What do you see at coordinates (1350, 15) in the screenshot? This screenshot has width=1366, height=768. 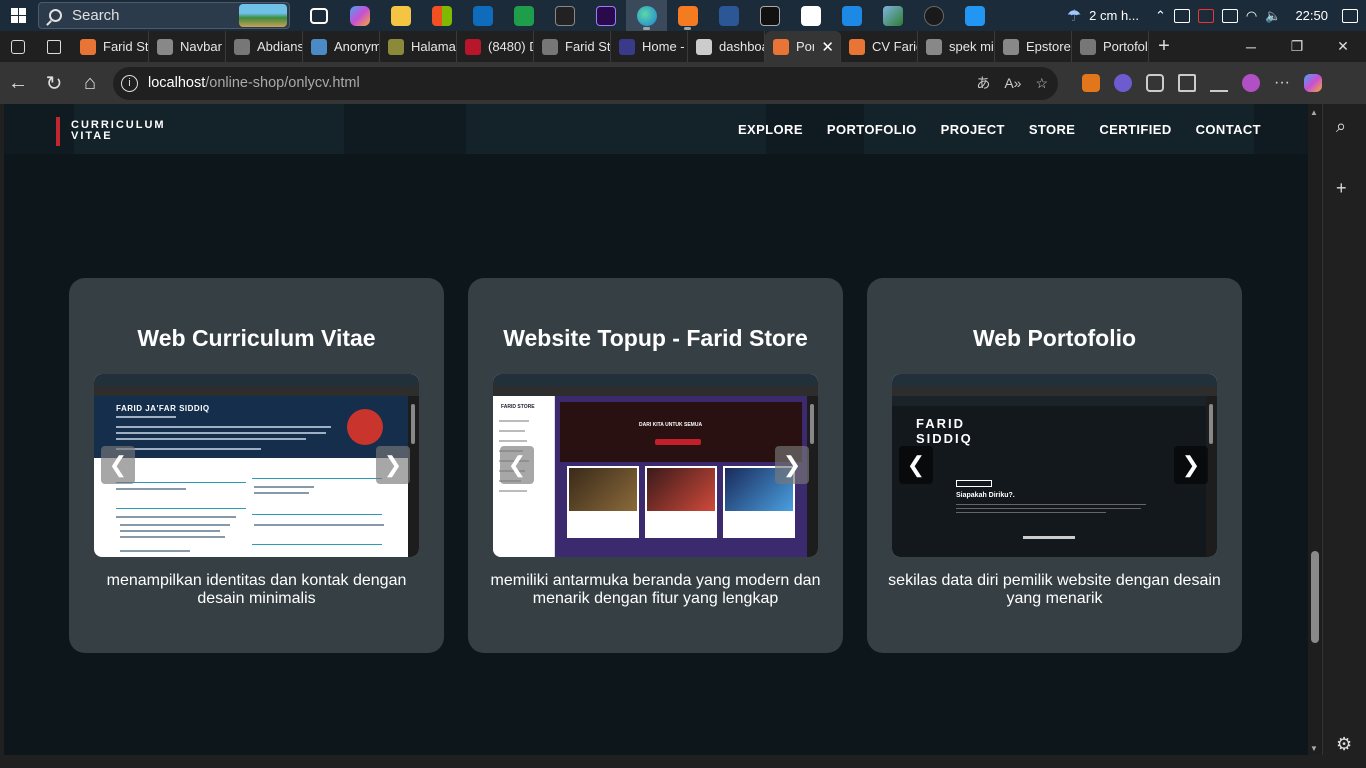 I see `notification-icon` at bounding box center [1350, 15].